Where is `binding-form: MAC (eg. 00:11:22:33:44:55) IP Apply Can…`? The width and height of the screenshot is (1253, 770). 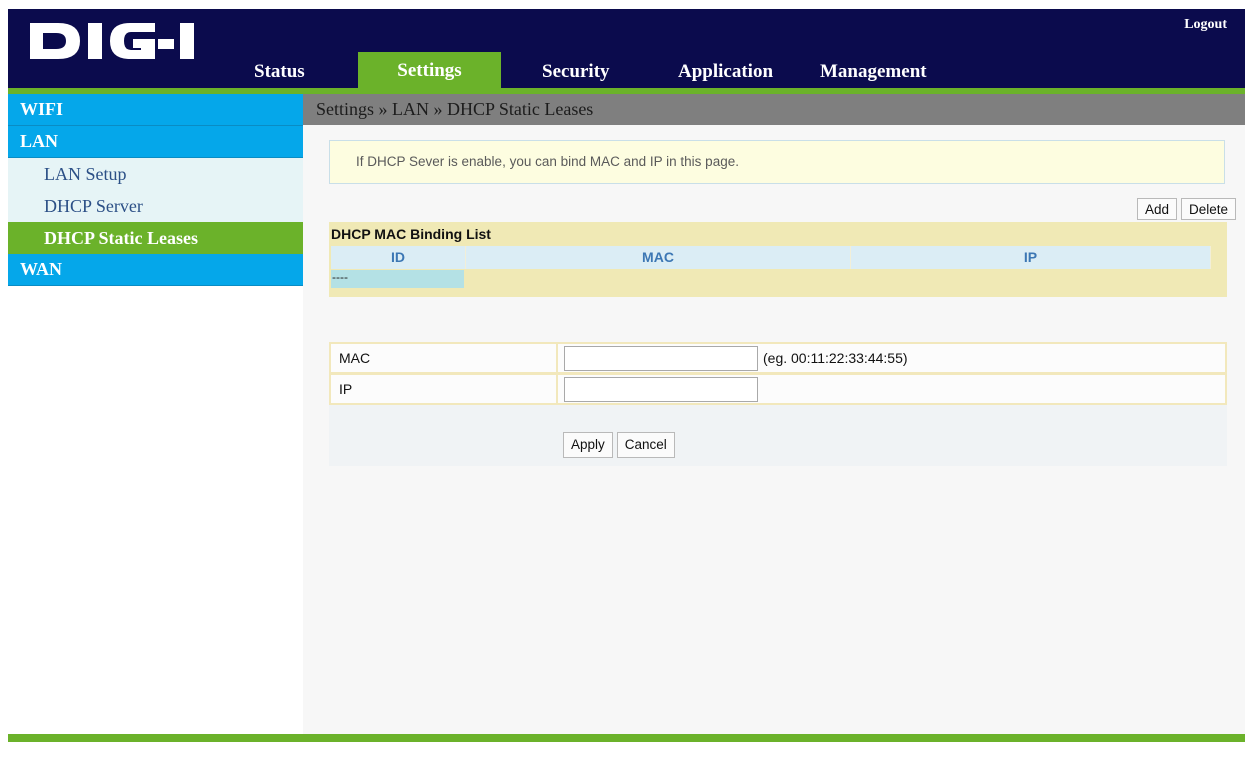 binding-form: MAC (eg. 00:11:22:33:44:55) IP Apply Can… is located at coordinates (778, 404).